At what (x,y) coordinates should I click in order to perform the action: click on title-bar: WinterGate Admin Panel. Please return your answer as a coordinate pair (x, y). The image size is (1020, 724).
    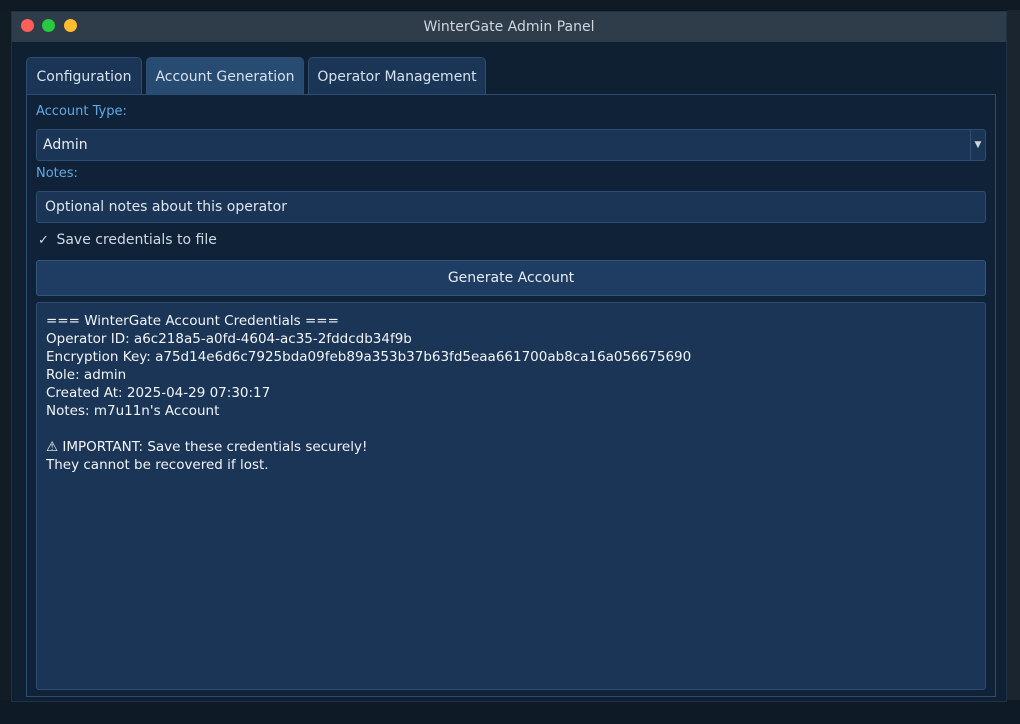
    Looking at the image, I should click on (509, 27).